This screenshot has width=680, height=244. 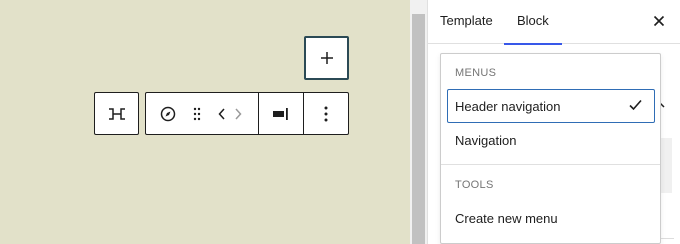 I want to click on justification-button, so click(x=281, y=113).